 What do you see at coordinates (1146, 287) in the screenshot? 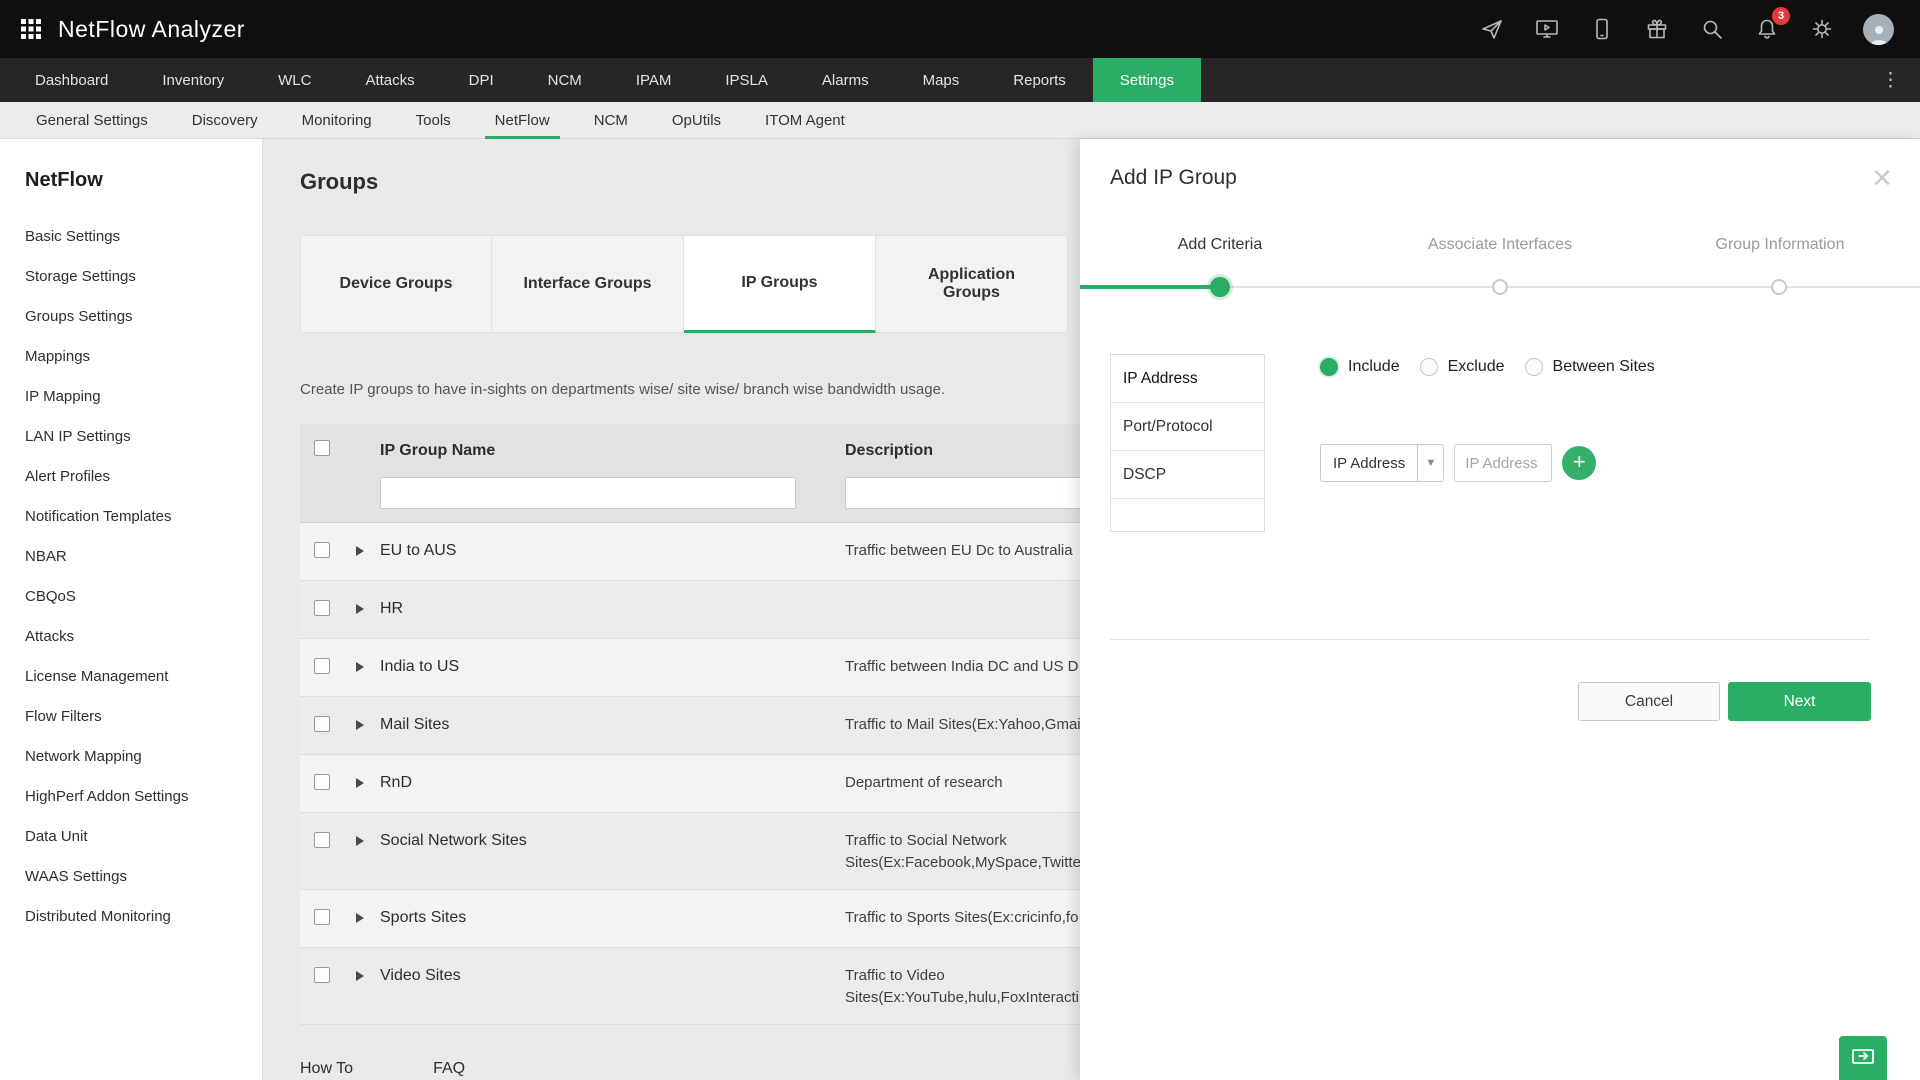
I see `stepper-progress` at bounding box center [1146, 287].